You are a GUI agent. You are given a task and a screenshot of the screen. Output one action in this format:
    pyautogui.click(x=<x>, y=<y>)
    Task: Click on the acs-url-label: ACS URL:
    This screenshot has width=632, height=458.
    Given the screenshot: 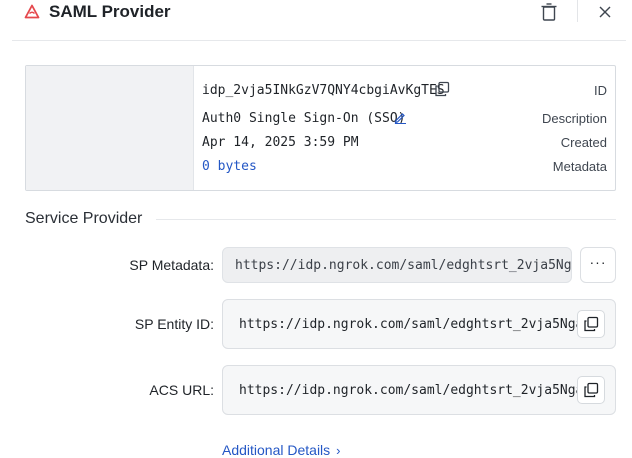 What is the action you would take?
    pyautogui.click(x=181, y=390)
    